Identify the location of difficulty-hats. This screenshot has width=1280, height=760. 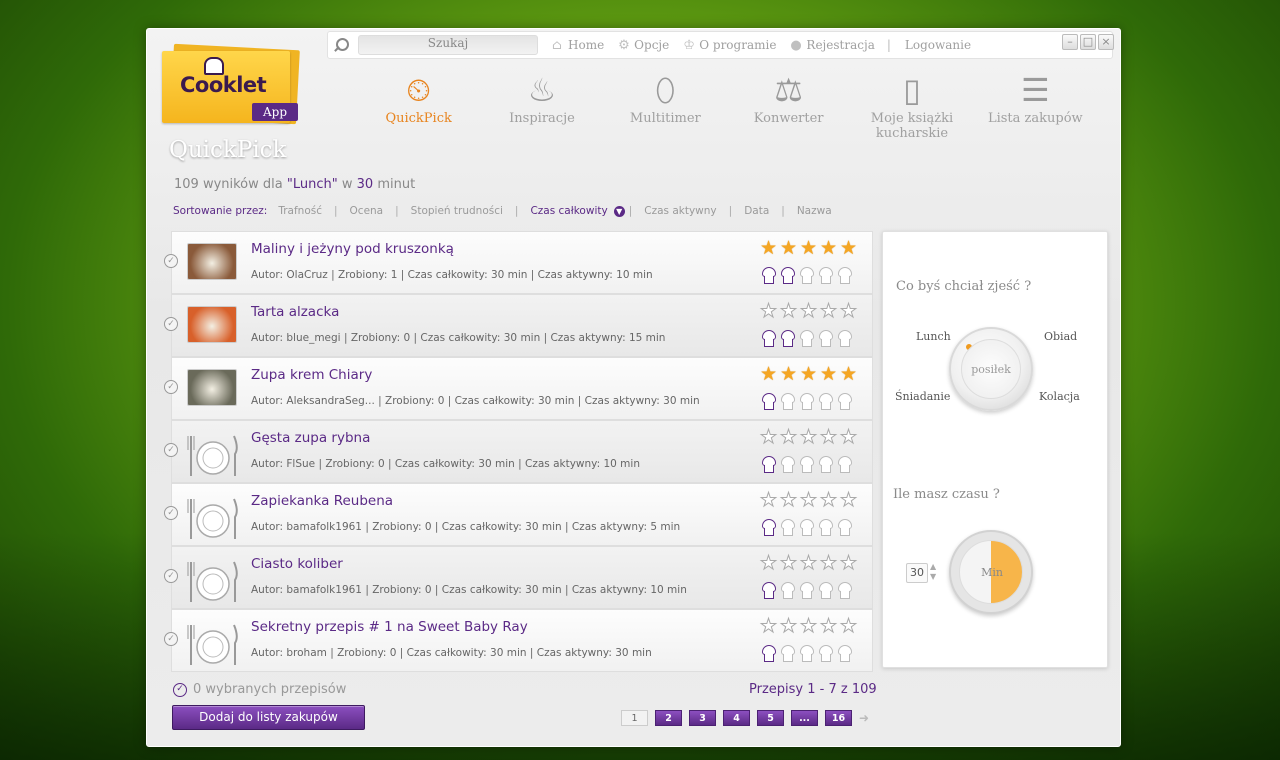
(807, 339).